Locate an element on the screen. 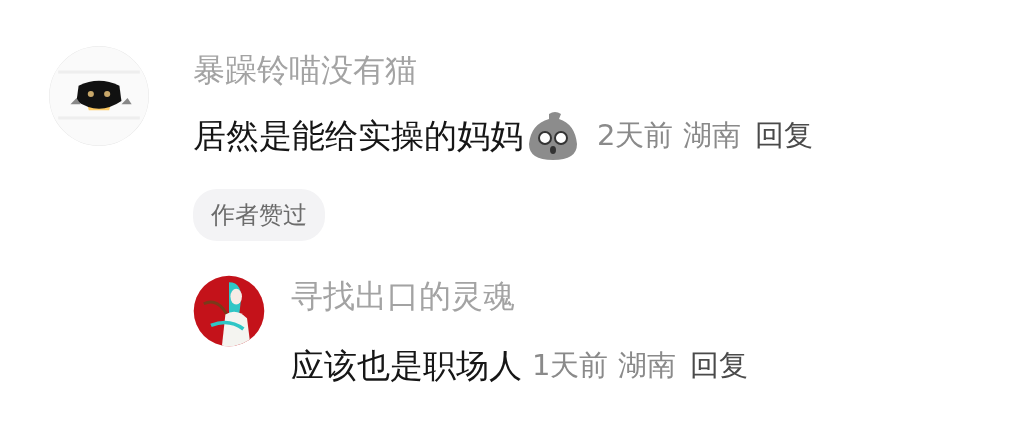  comment-text: 应该也是职场人 is located at coordinates (406, 365).